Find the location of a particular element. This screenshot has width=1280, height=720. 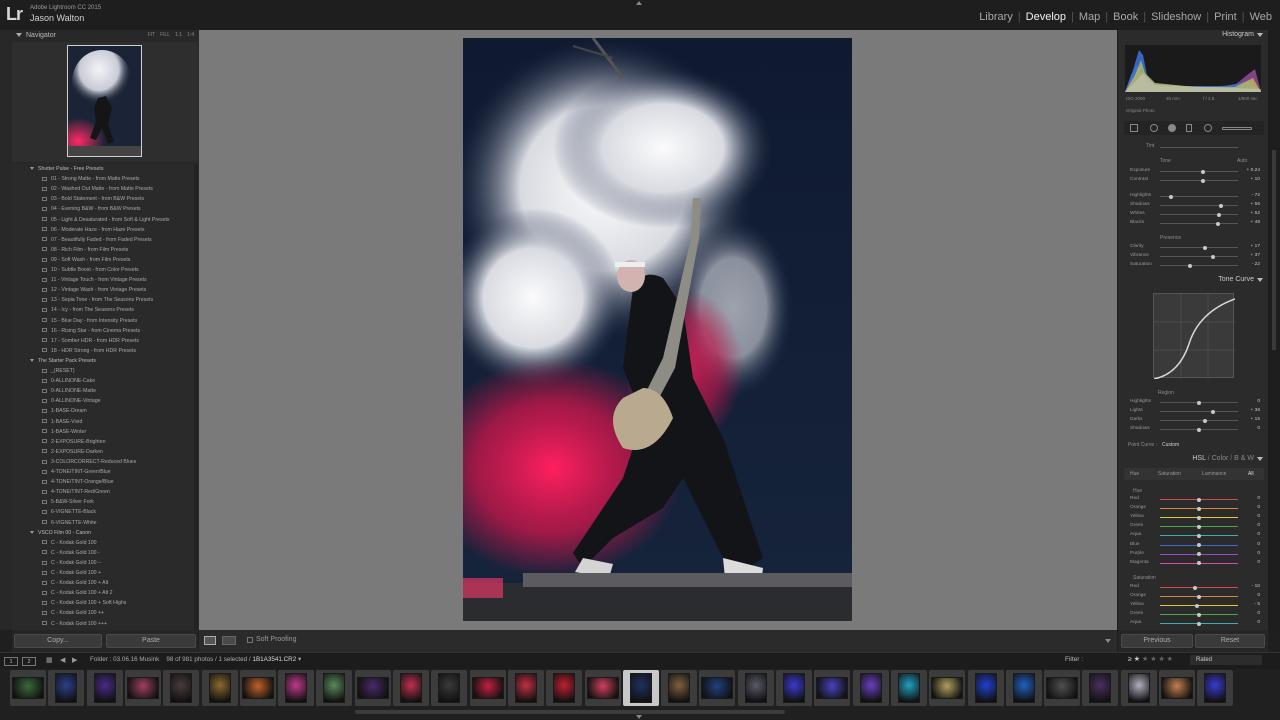

red-eye-icon is located at coordinates (1172, 128).